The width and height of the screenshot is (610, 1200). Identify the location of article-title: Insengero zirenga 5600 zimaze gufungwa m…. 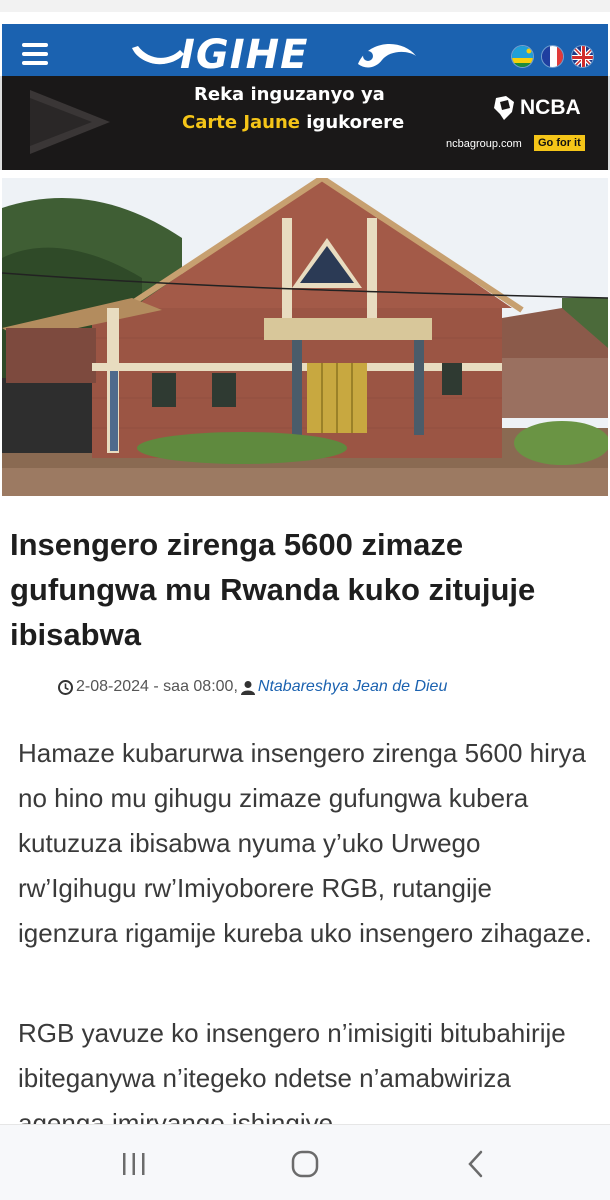
(273, 589).